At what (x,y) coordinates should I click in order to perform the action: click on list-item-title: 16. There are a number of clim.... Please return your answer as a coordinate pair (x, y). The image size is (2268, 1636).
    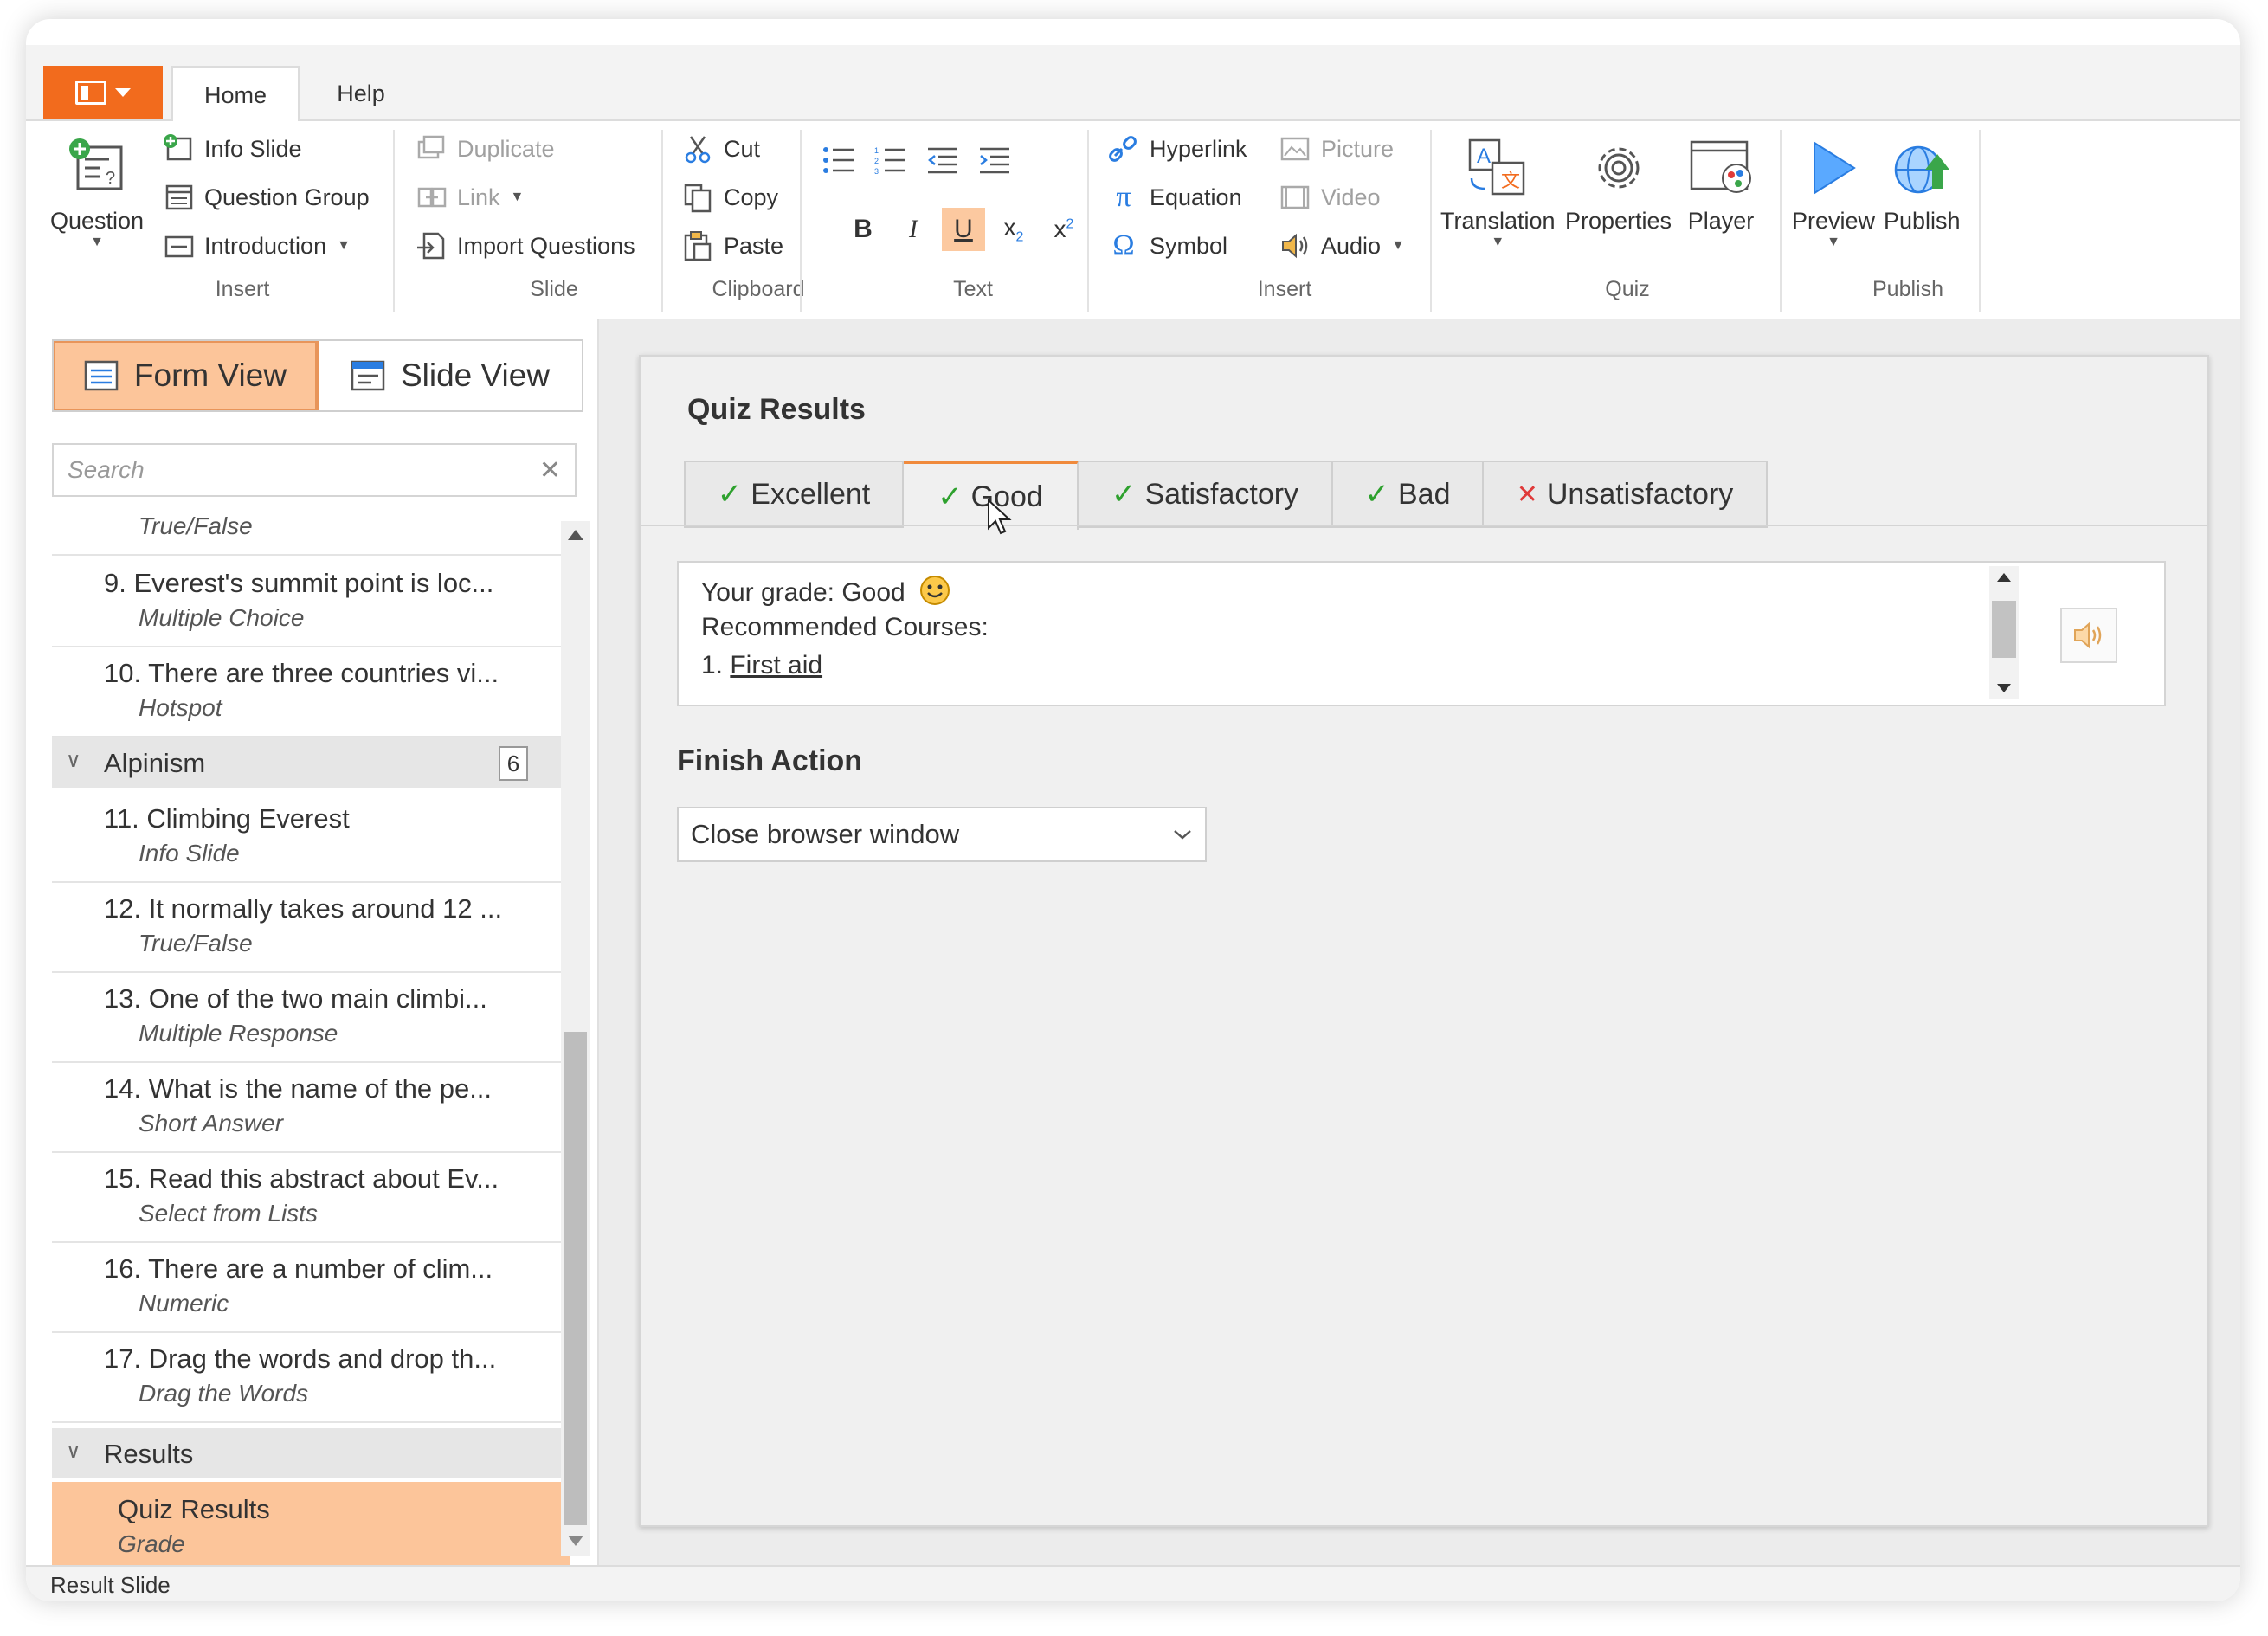
    Looking at the image, I should click on (298, 1268).